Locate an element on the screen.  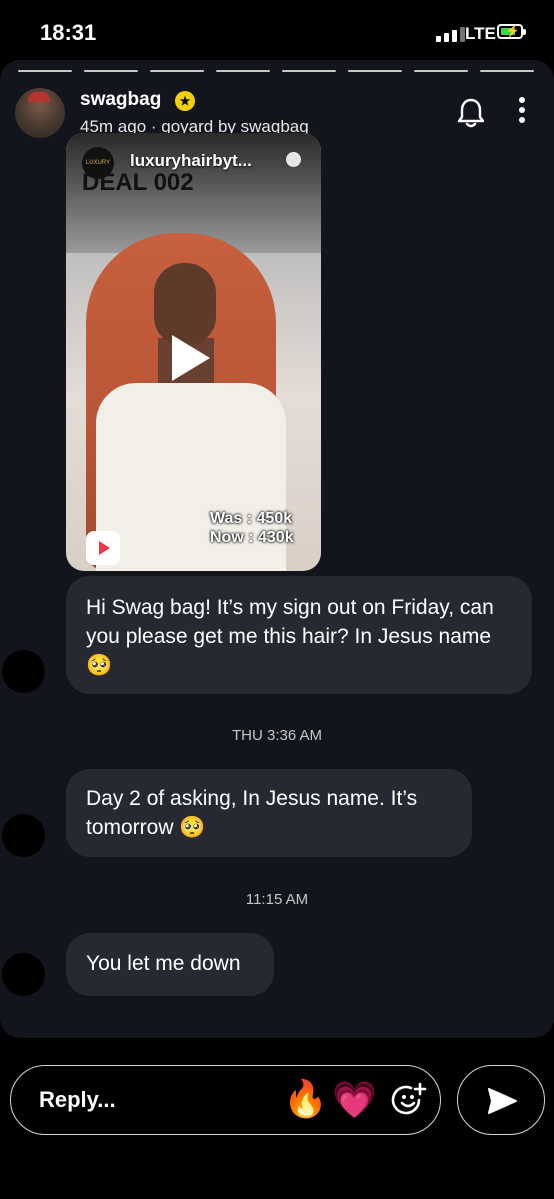
more-options-icon is located at coordinates (522, 113).